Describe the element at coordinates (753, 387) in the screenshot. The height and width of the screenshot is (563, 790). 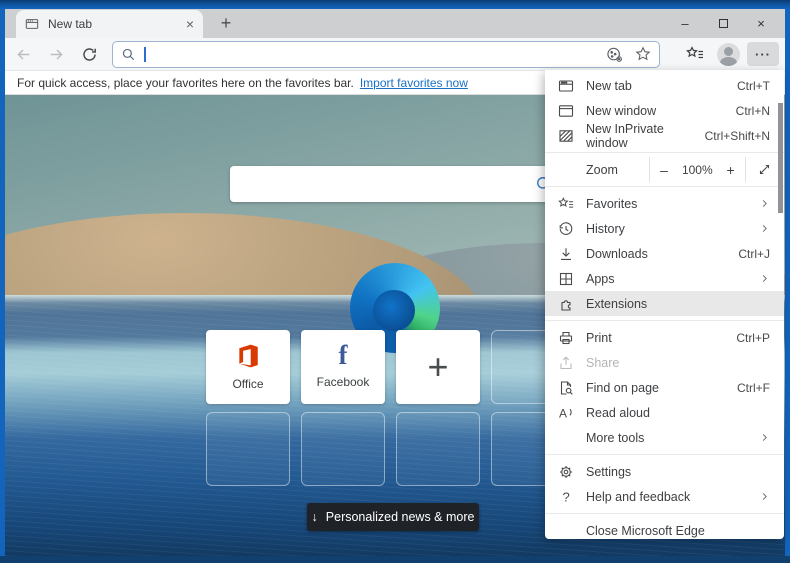
I see `menu-item-shortcut: Ctrl+F` at that location.